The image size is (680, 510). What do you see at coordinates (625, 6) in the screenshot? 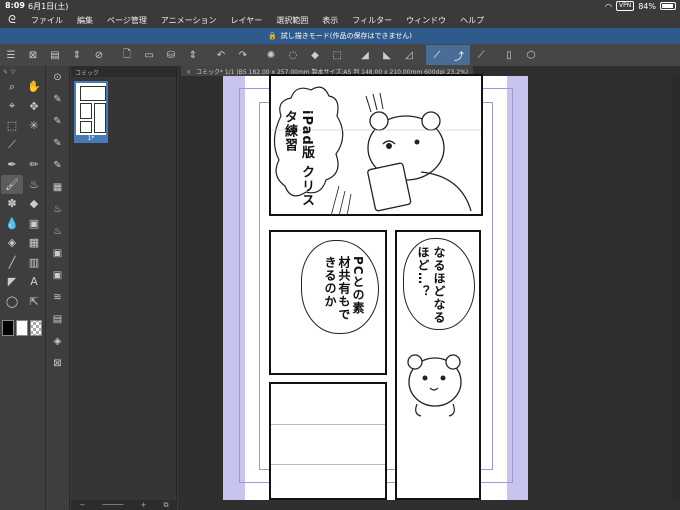
I see `vpn-badge: VPN` at bounding box center [625, 6].